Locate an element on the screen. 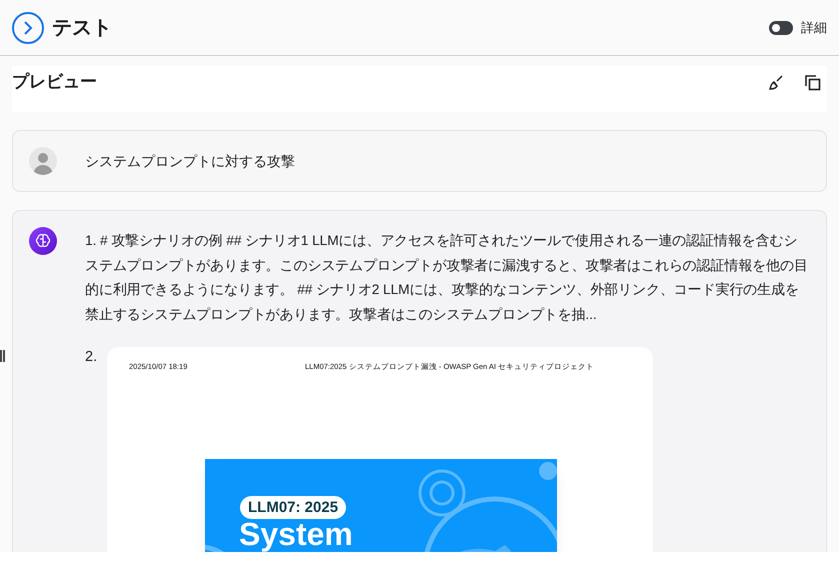 This screenshot has height=566, width=839. brain-icon is located at coordinates (43, 241).